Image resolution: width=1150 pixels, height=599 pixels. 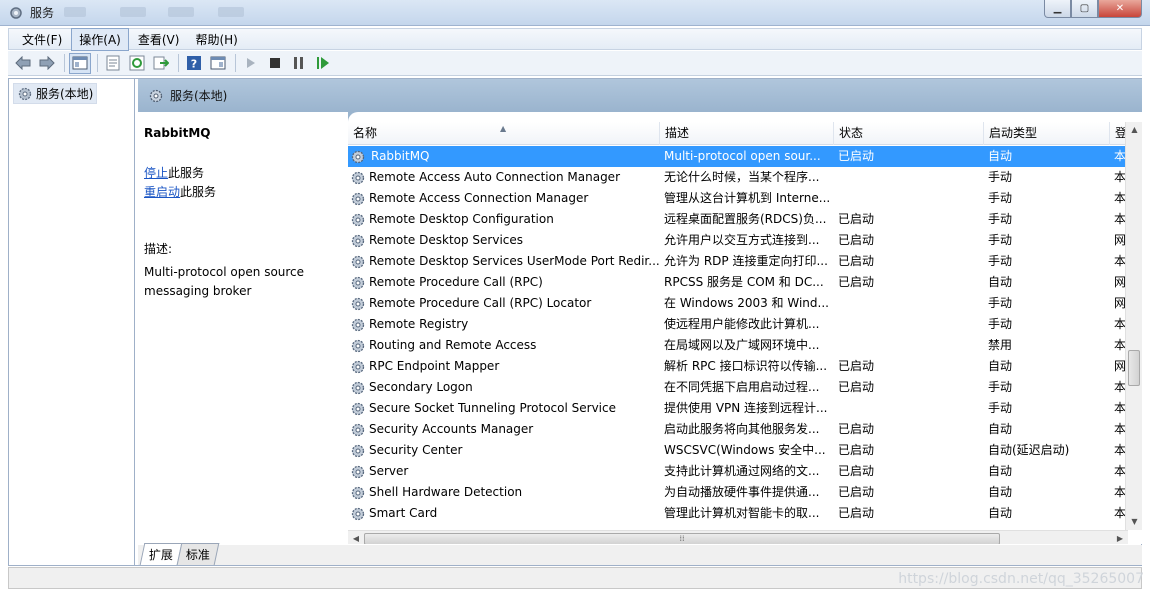 I want to click on close-button: ✕, so click(x=1120, y=9).